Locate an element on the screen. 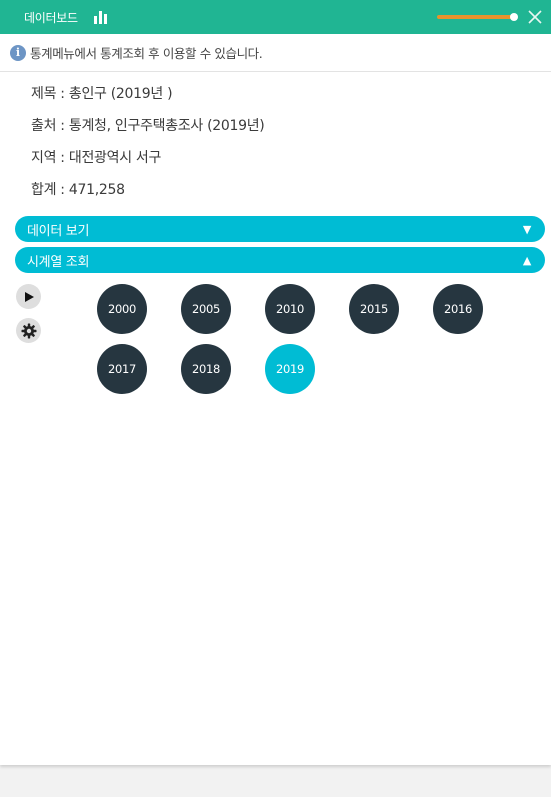 The image size is (551, 797). gear-icon is located at coordinates (28, 330).